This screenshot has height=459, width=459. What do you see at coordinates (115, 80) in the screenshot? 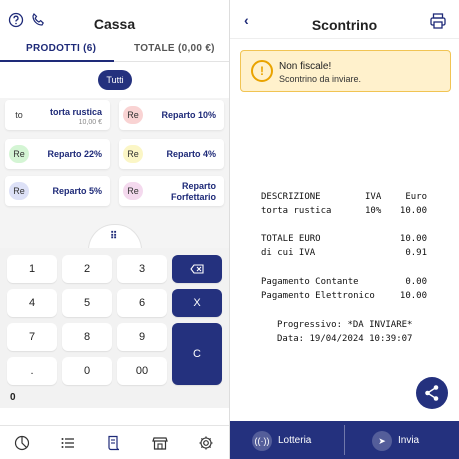
I see `filter-tutti-button: Tutti` at bounding box center [115, 80].